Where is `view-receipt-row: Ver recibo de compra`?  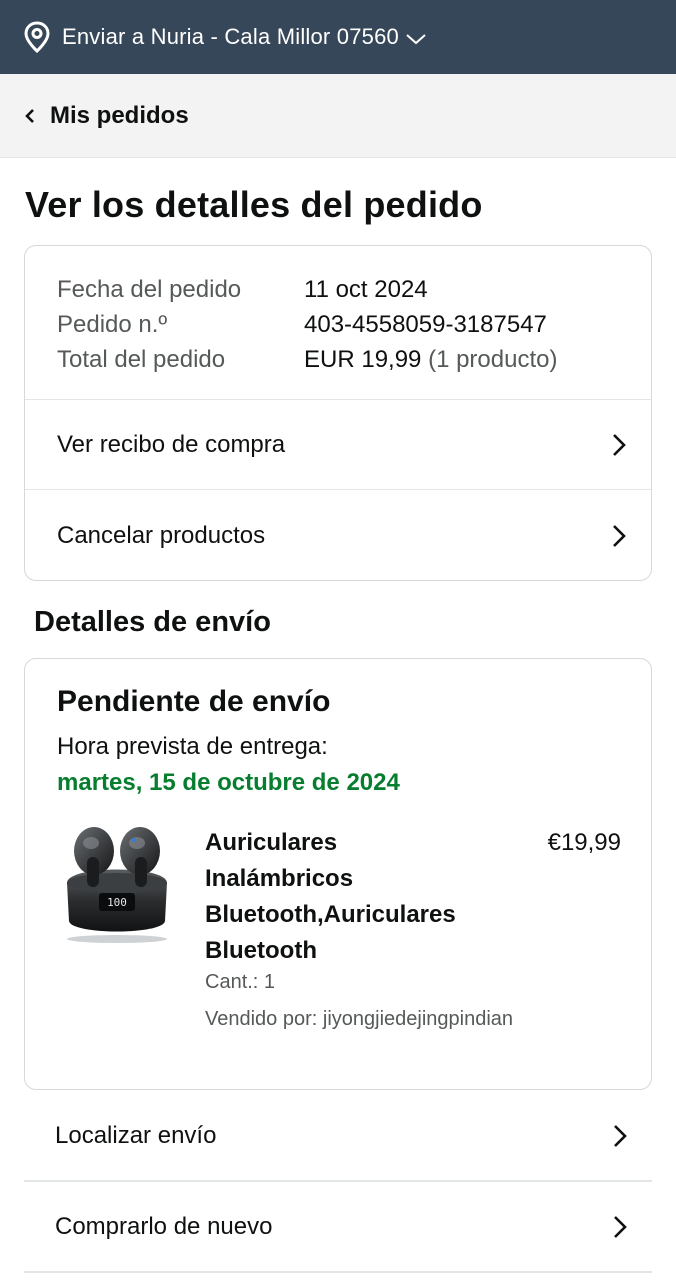
view-receipt-row: Ver recibo de compra is located at coordinates (338, 444).